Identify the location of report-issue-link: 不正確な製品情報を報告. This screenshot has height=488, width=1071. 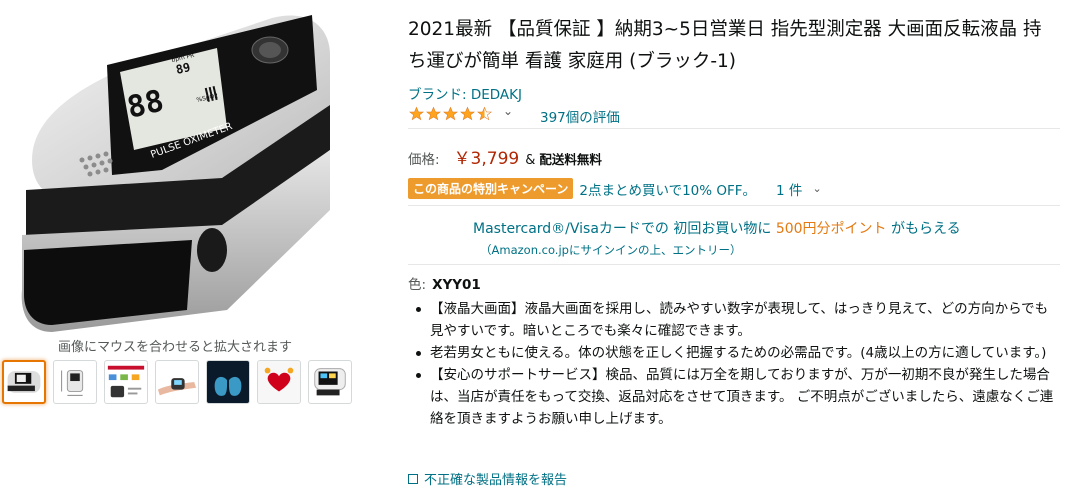
(487, 478).